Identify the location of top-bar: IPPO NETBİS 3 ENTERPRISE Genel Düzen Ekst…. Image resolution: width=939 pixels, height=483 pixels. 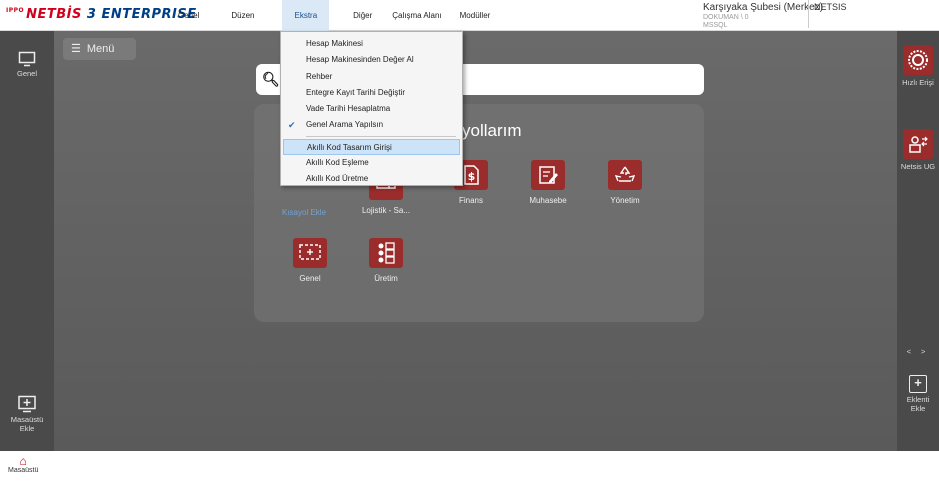
(469, 15).